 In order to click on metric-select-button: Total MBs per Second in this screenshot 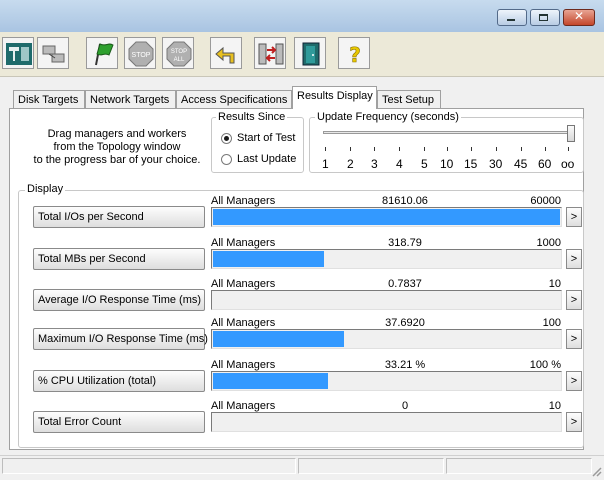, I will do `click(119, 259)`.